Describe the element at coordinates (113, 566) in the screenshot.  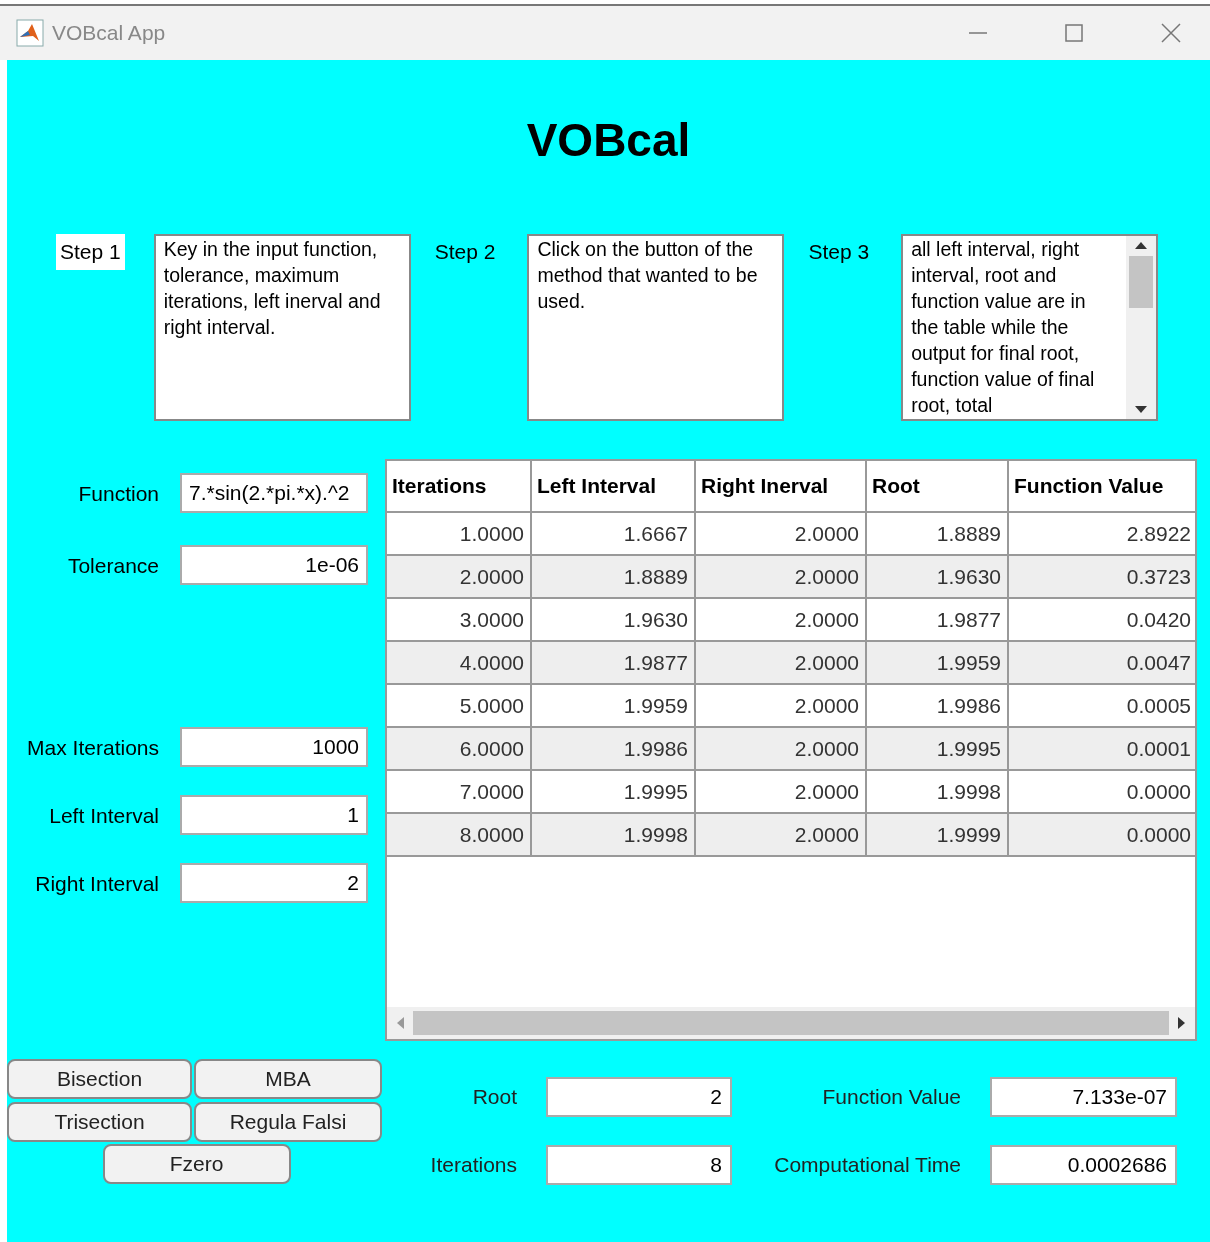
I see `field-label: Tolerance` at that location.